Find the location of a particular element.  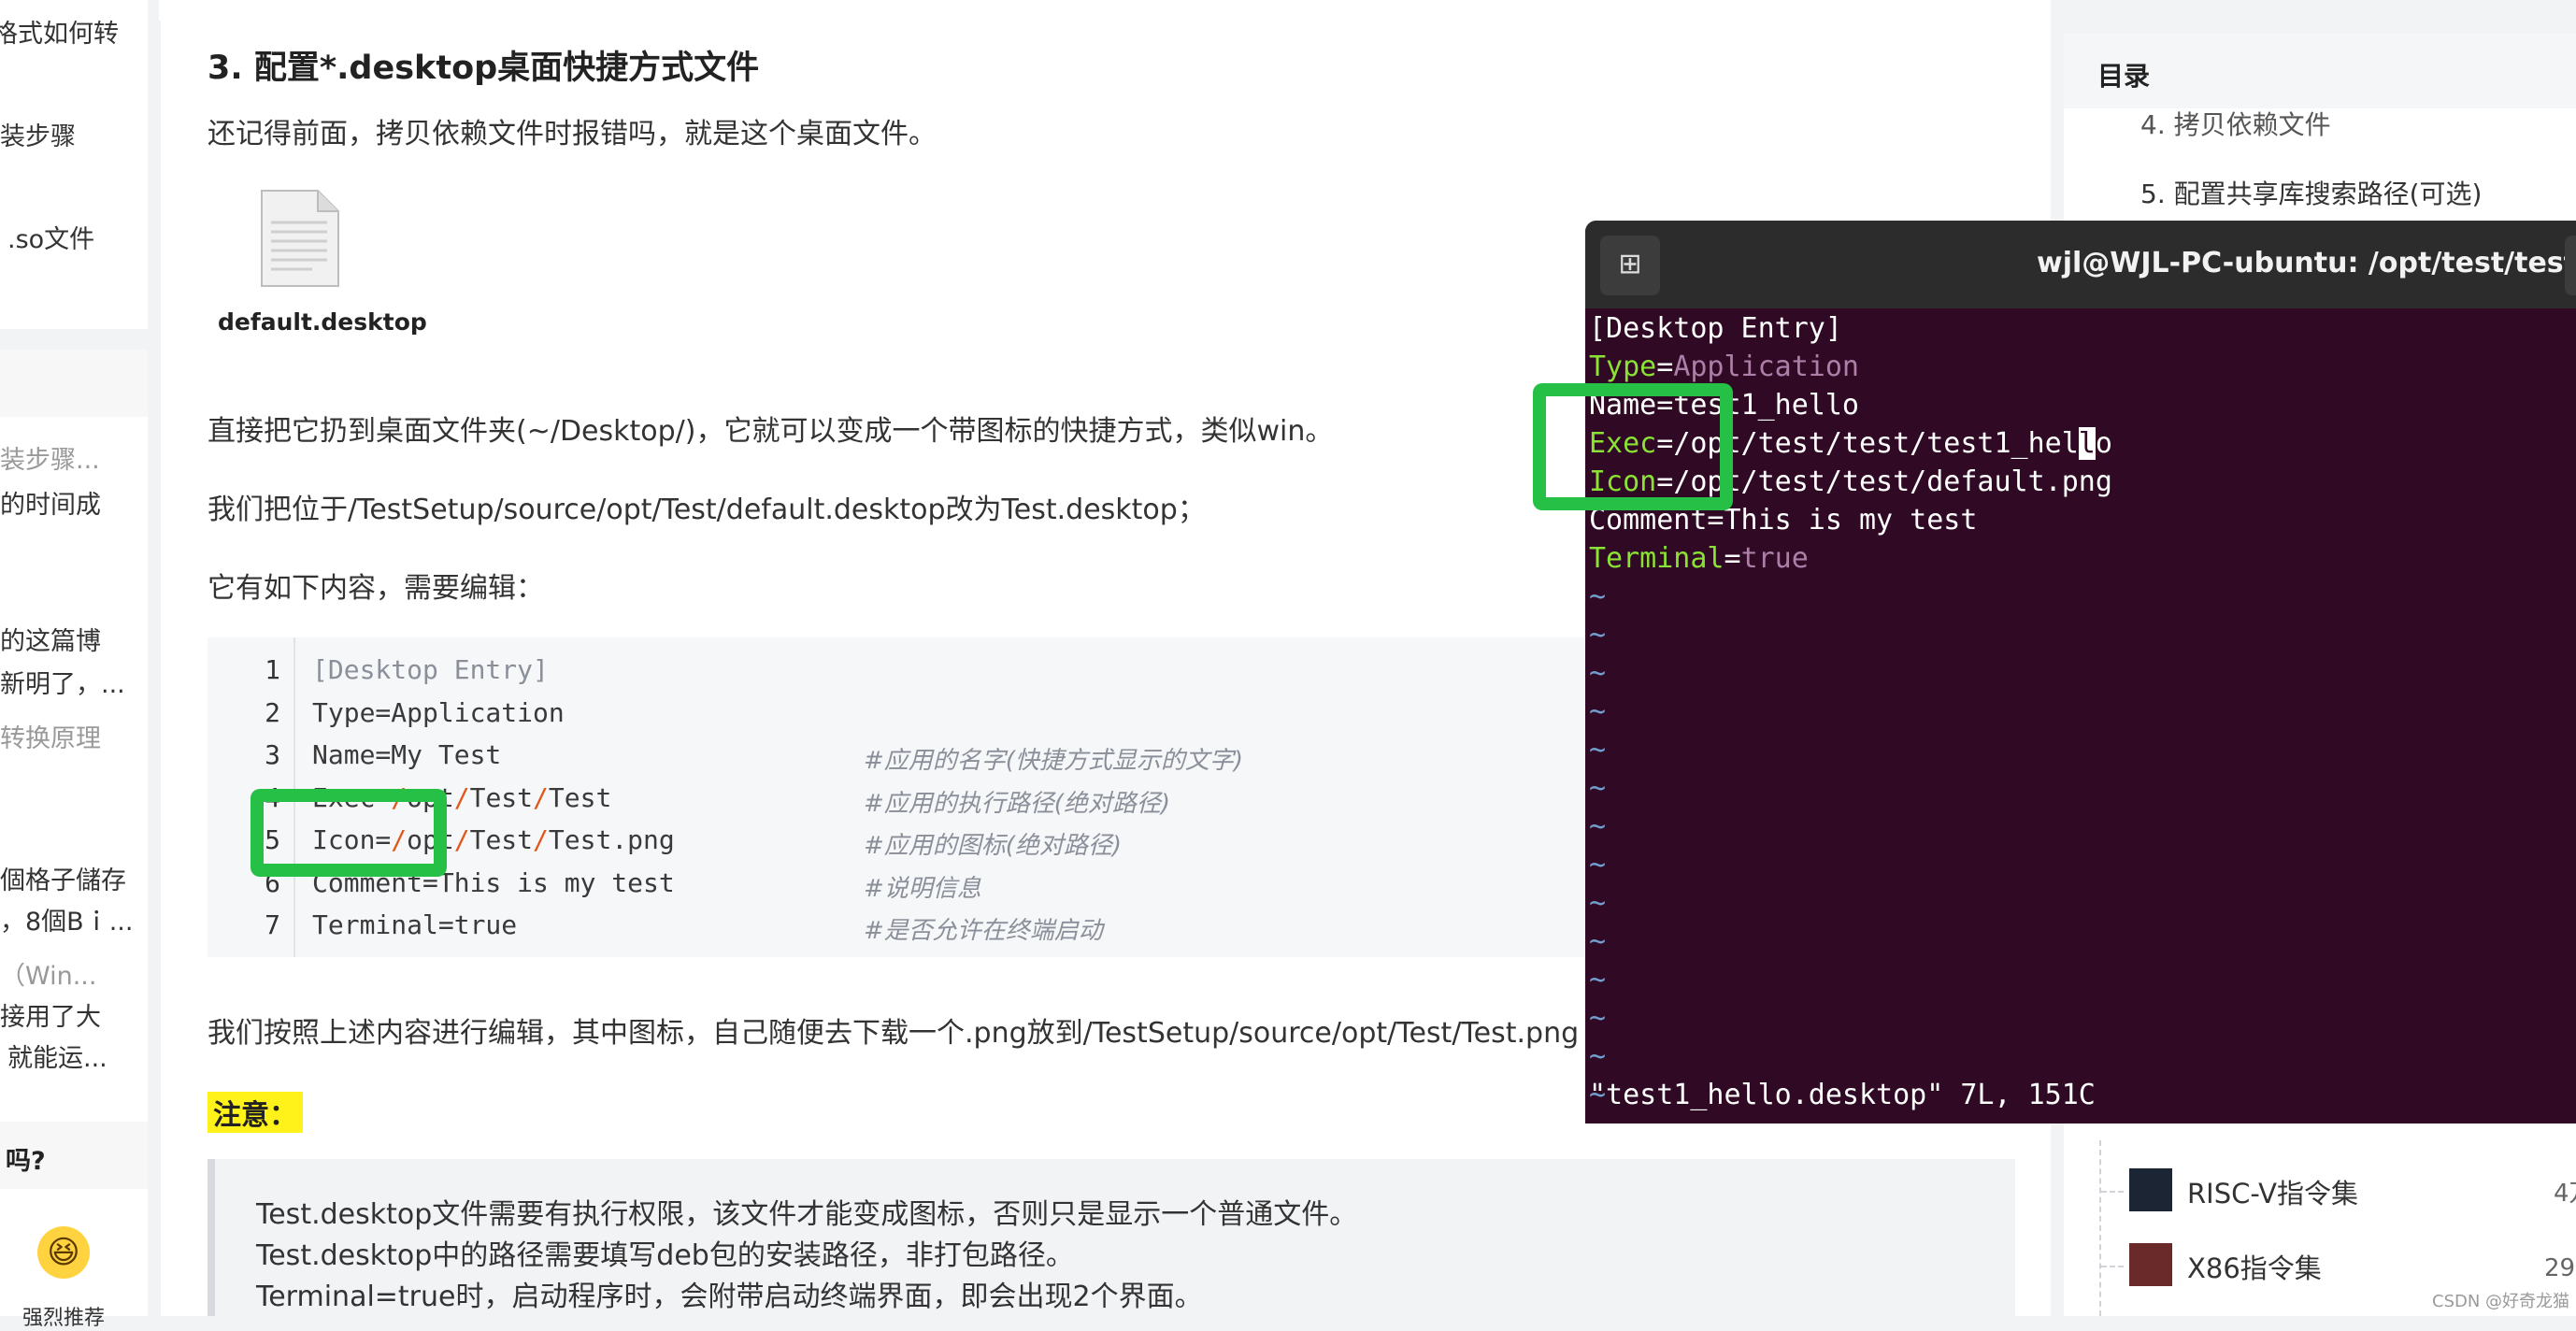

related-item-label: X86指令集 is located at coordinates (2254, 1266).